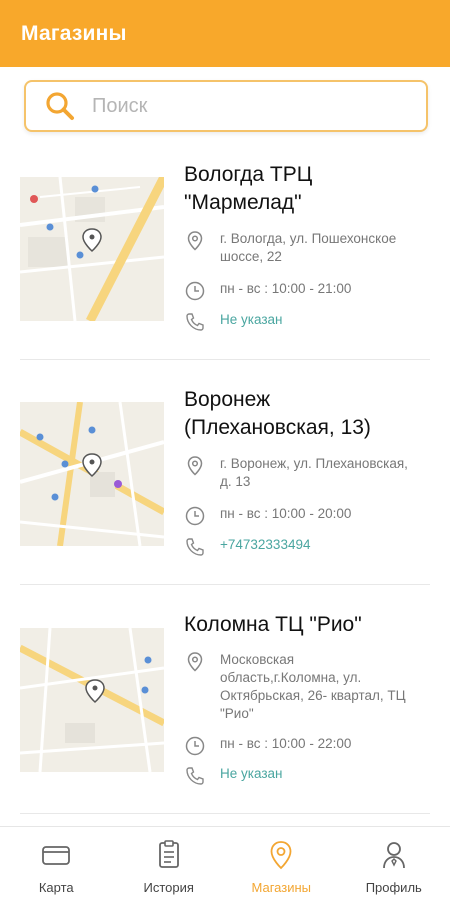 The height and width of the screenshot is (900, 450). I want to click on store-name-line: (Плехановская, 13), so click(277, 427).